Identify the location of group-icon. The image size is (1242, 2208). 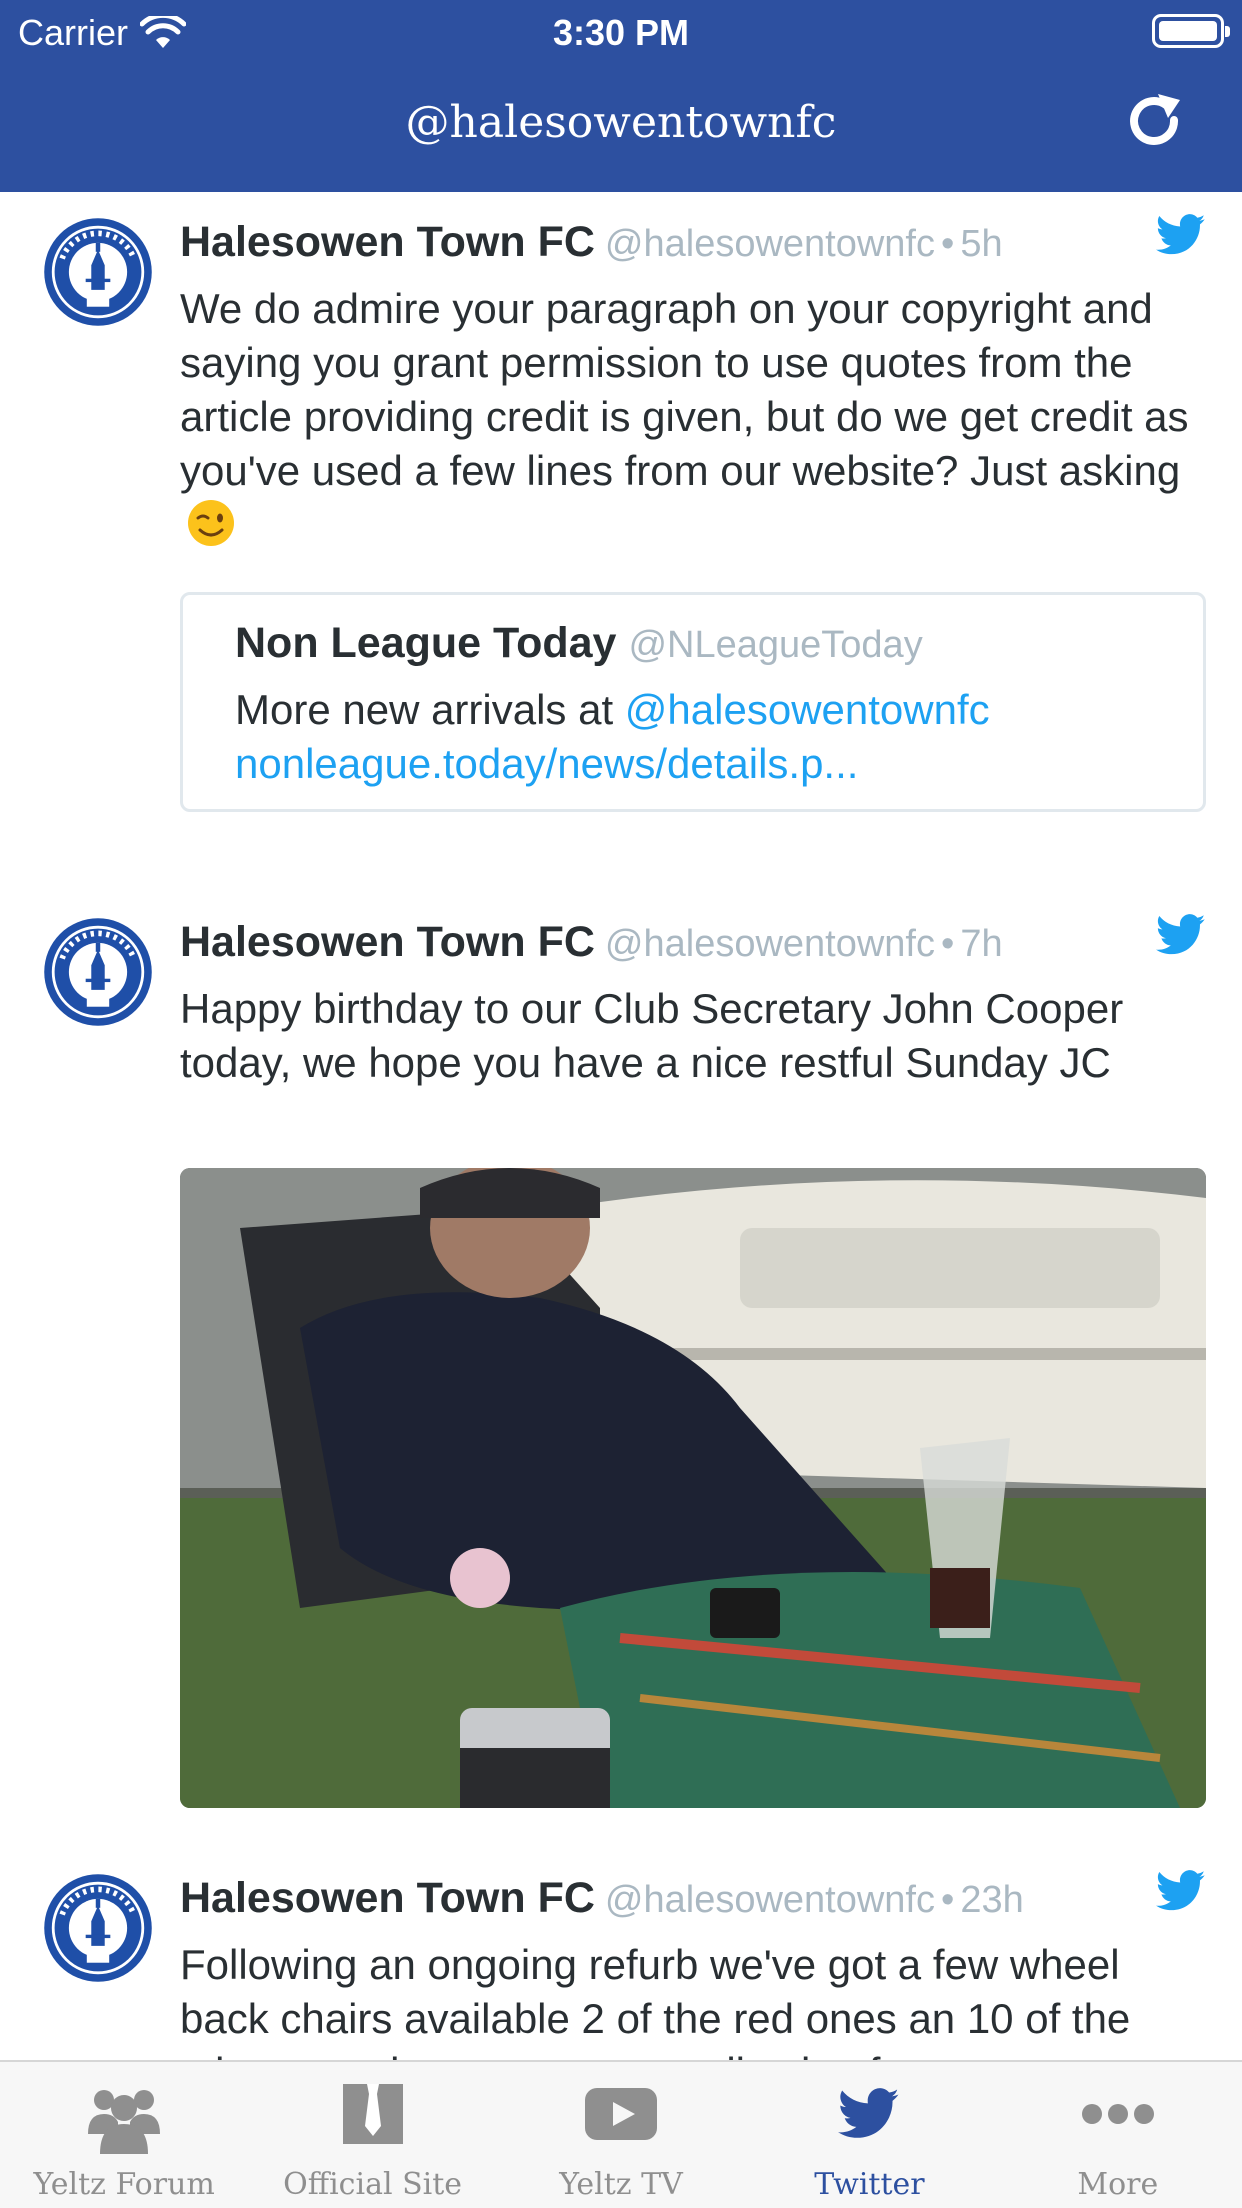
(124, 2122).